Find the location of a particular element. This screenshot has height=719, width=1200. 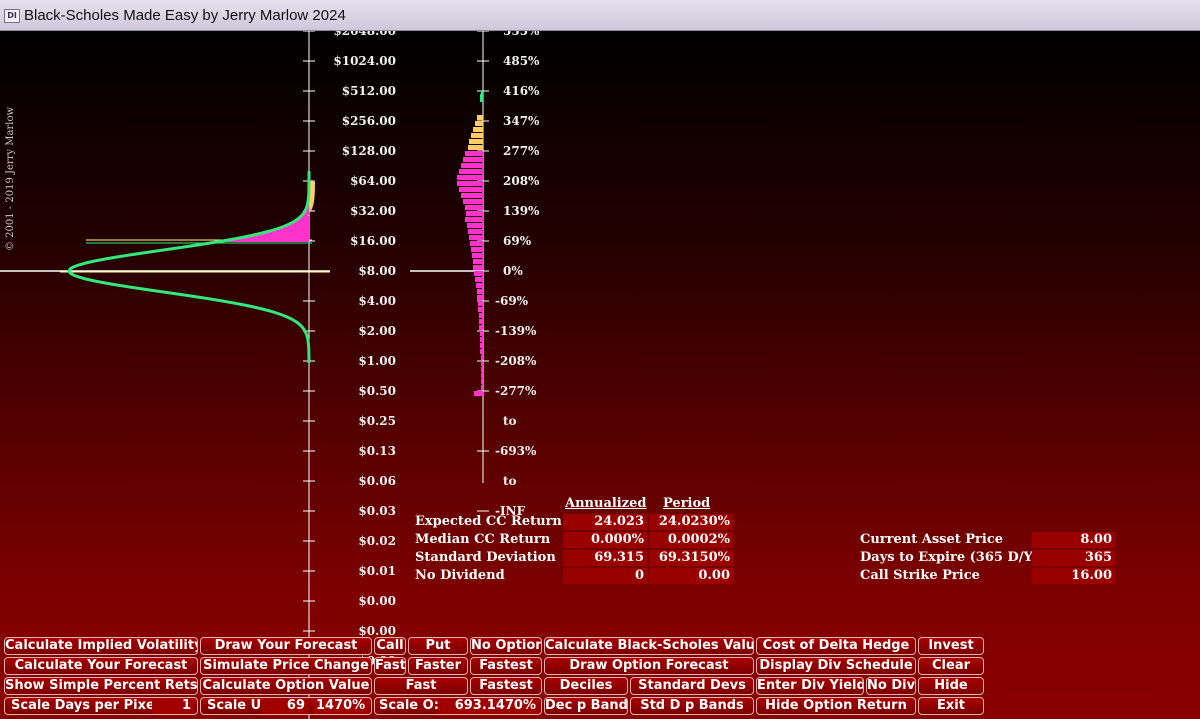

price-tick-label: $0.13 is located at coordinates (377, 451).